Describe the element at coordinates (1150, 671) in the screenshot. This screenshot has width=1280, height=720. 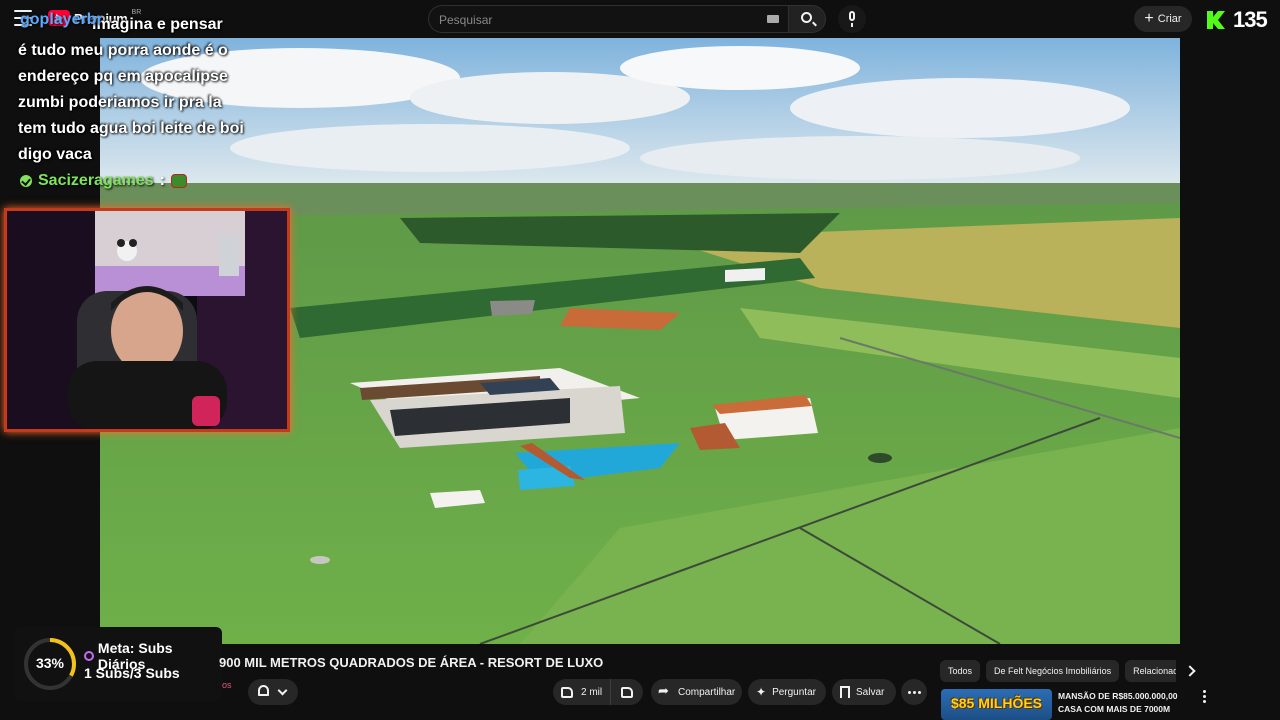
I see `chip-related: Relacionados` at that location.